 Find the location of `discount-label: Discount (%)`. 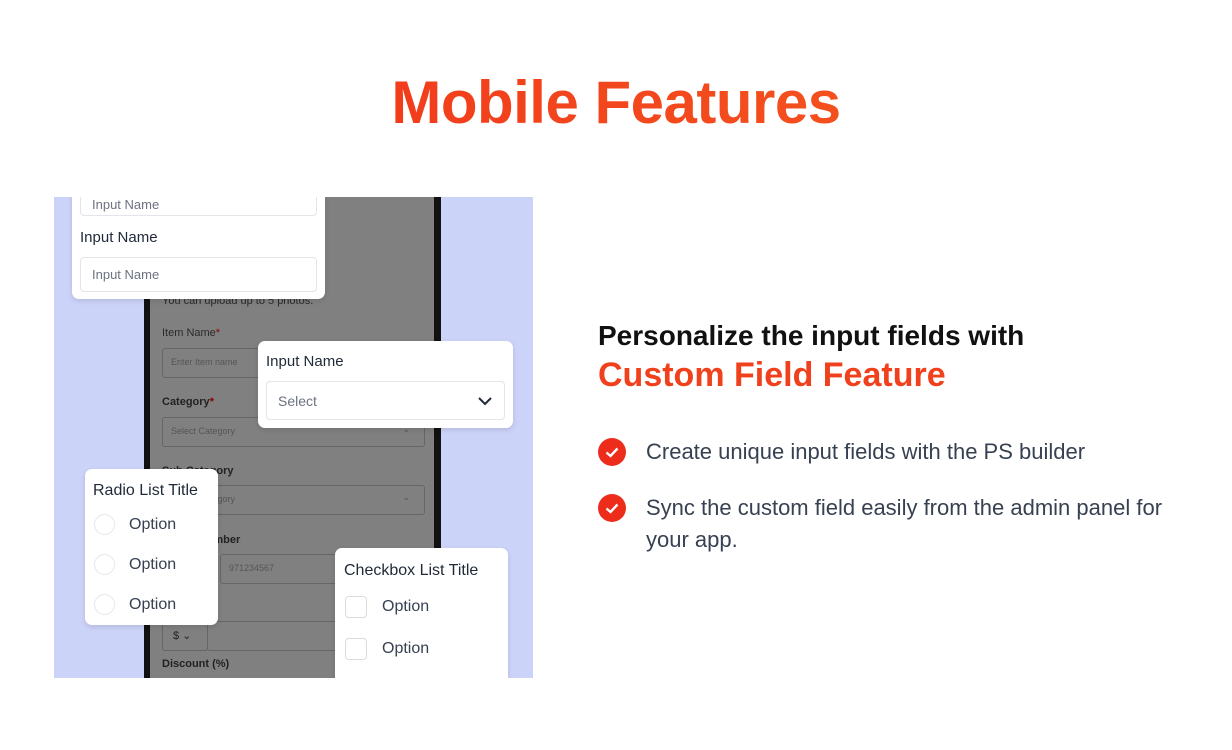

discount-label: Discount (%) is located at coordinates (196, 664).